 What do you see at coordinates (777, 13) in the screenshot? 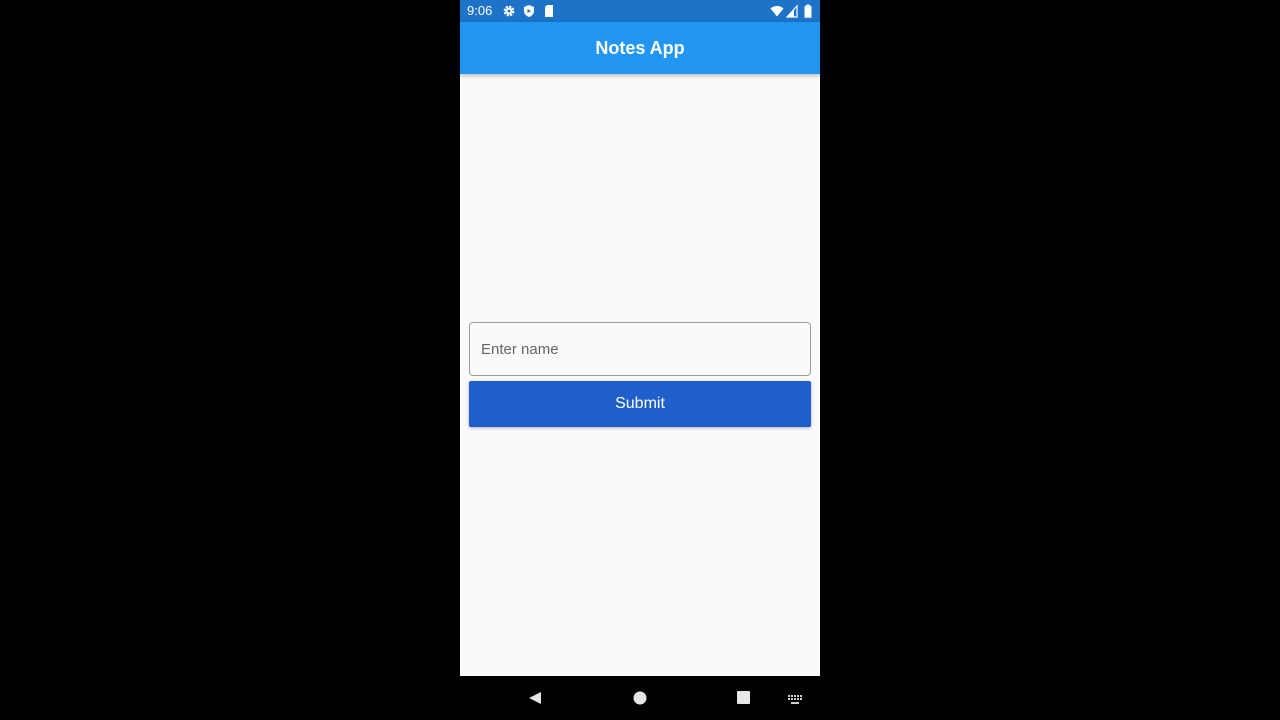
I see `wifi-icon` at bounding box center [777, 13].